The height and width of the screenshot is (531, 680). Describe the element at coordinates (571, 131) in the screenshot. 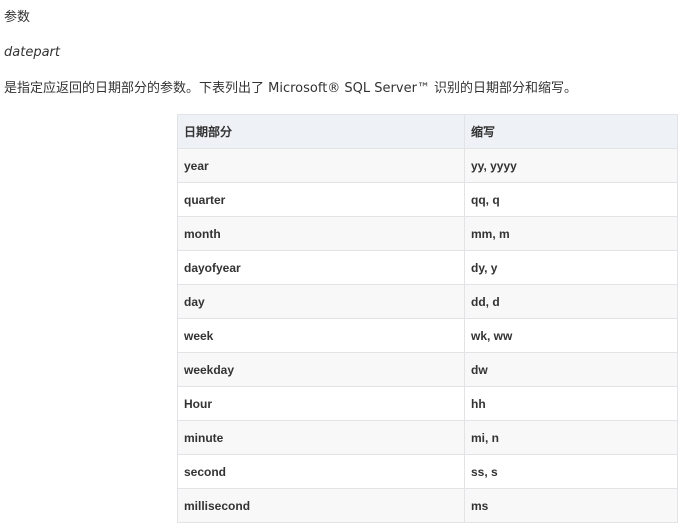

I see `column-header-abbreviation: 缩写` at that location.